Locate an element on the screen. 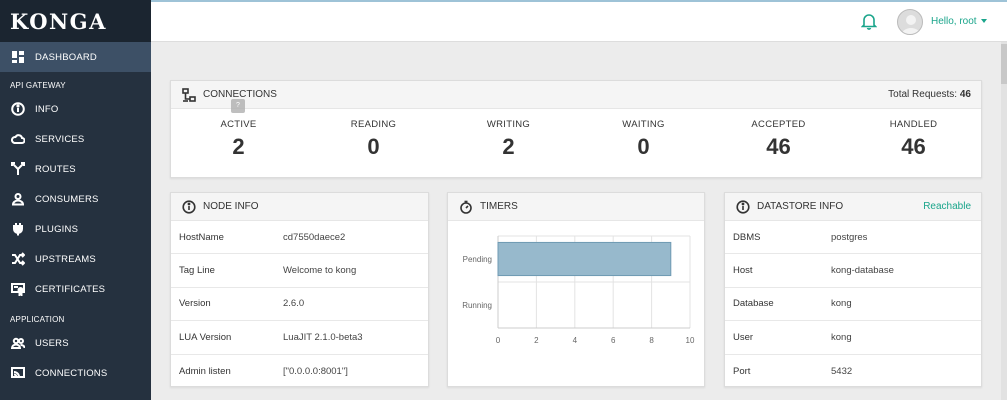  datastore-header: DATASTORE INFO Reachable is located at coordinates (853, 207).